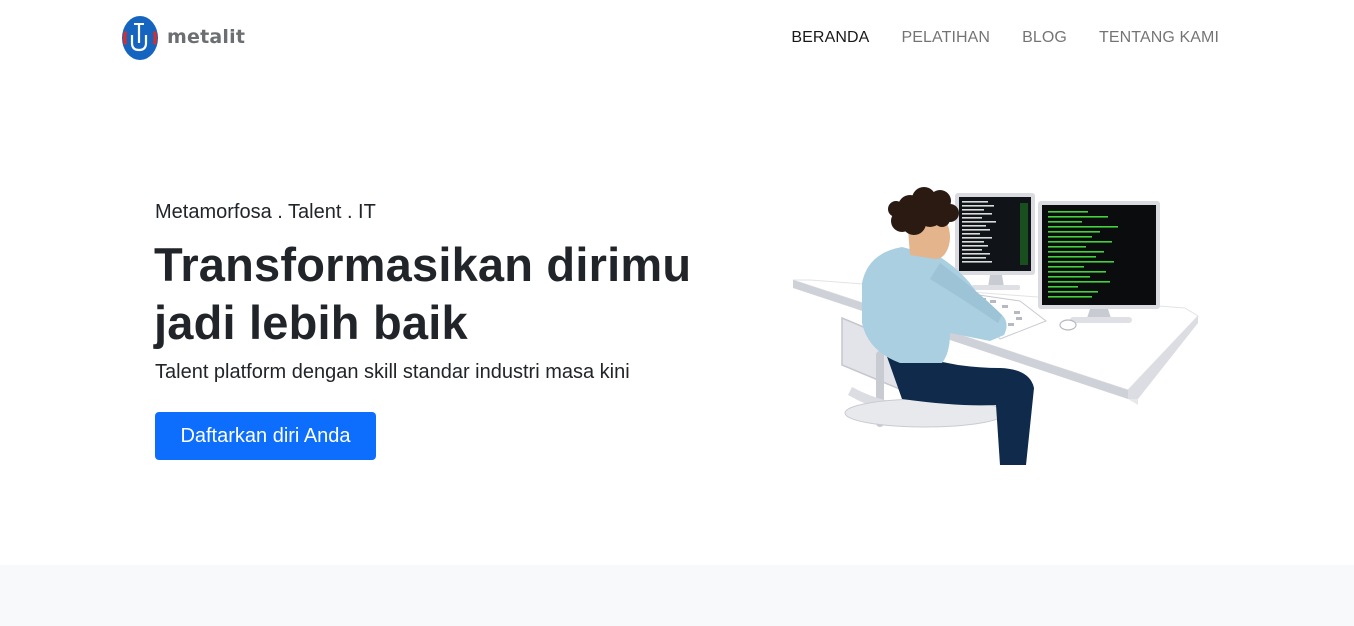 The height and width of the screenshot is (626, 1354). I want to click on next-section-band, so click(677, 595).